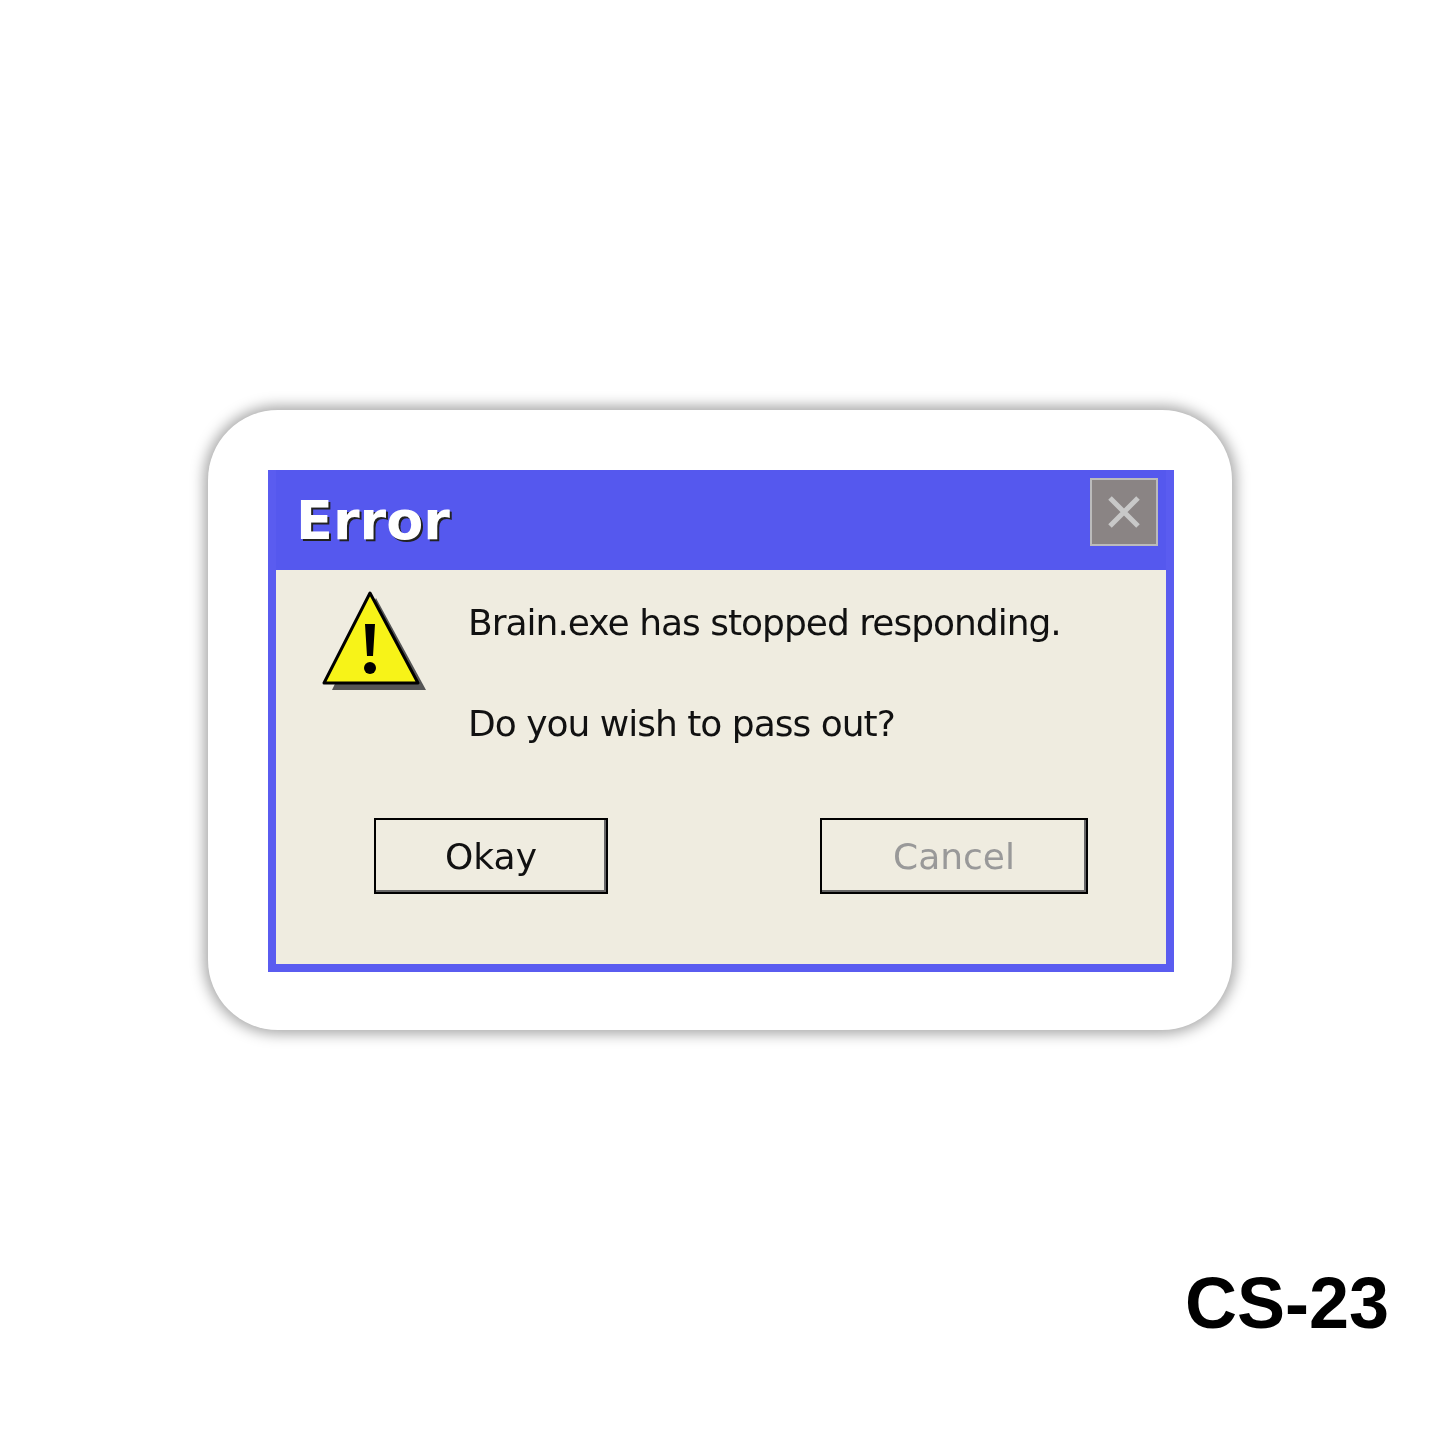 The width and height of the screenshot is (1445, 1445). I want to click on message-text: Brain.exe has stopped responding., so click(764, 622).